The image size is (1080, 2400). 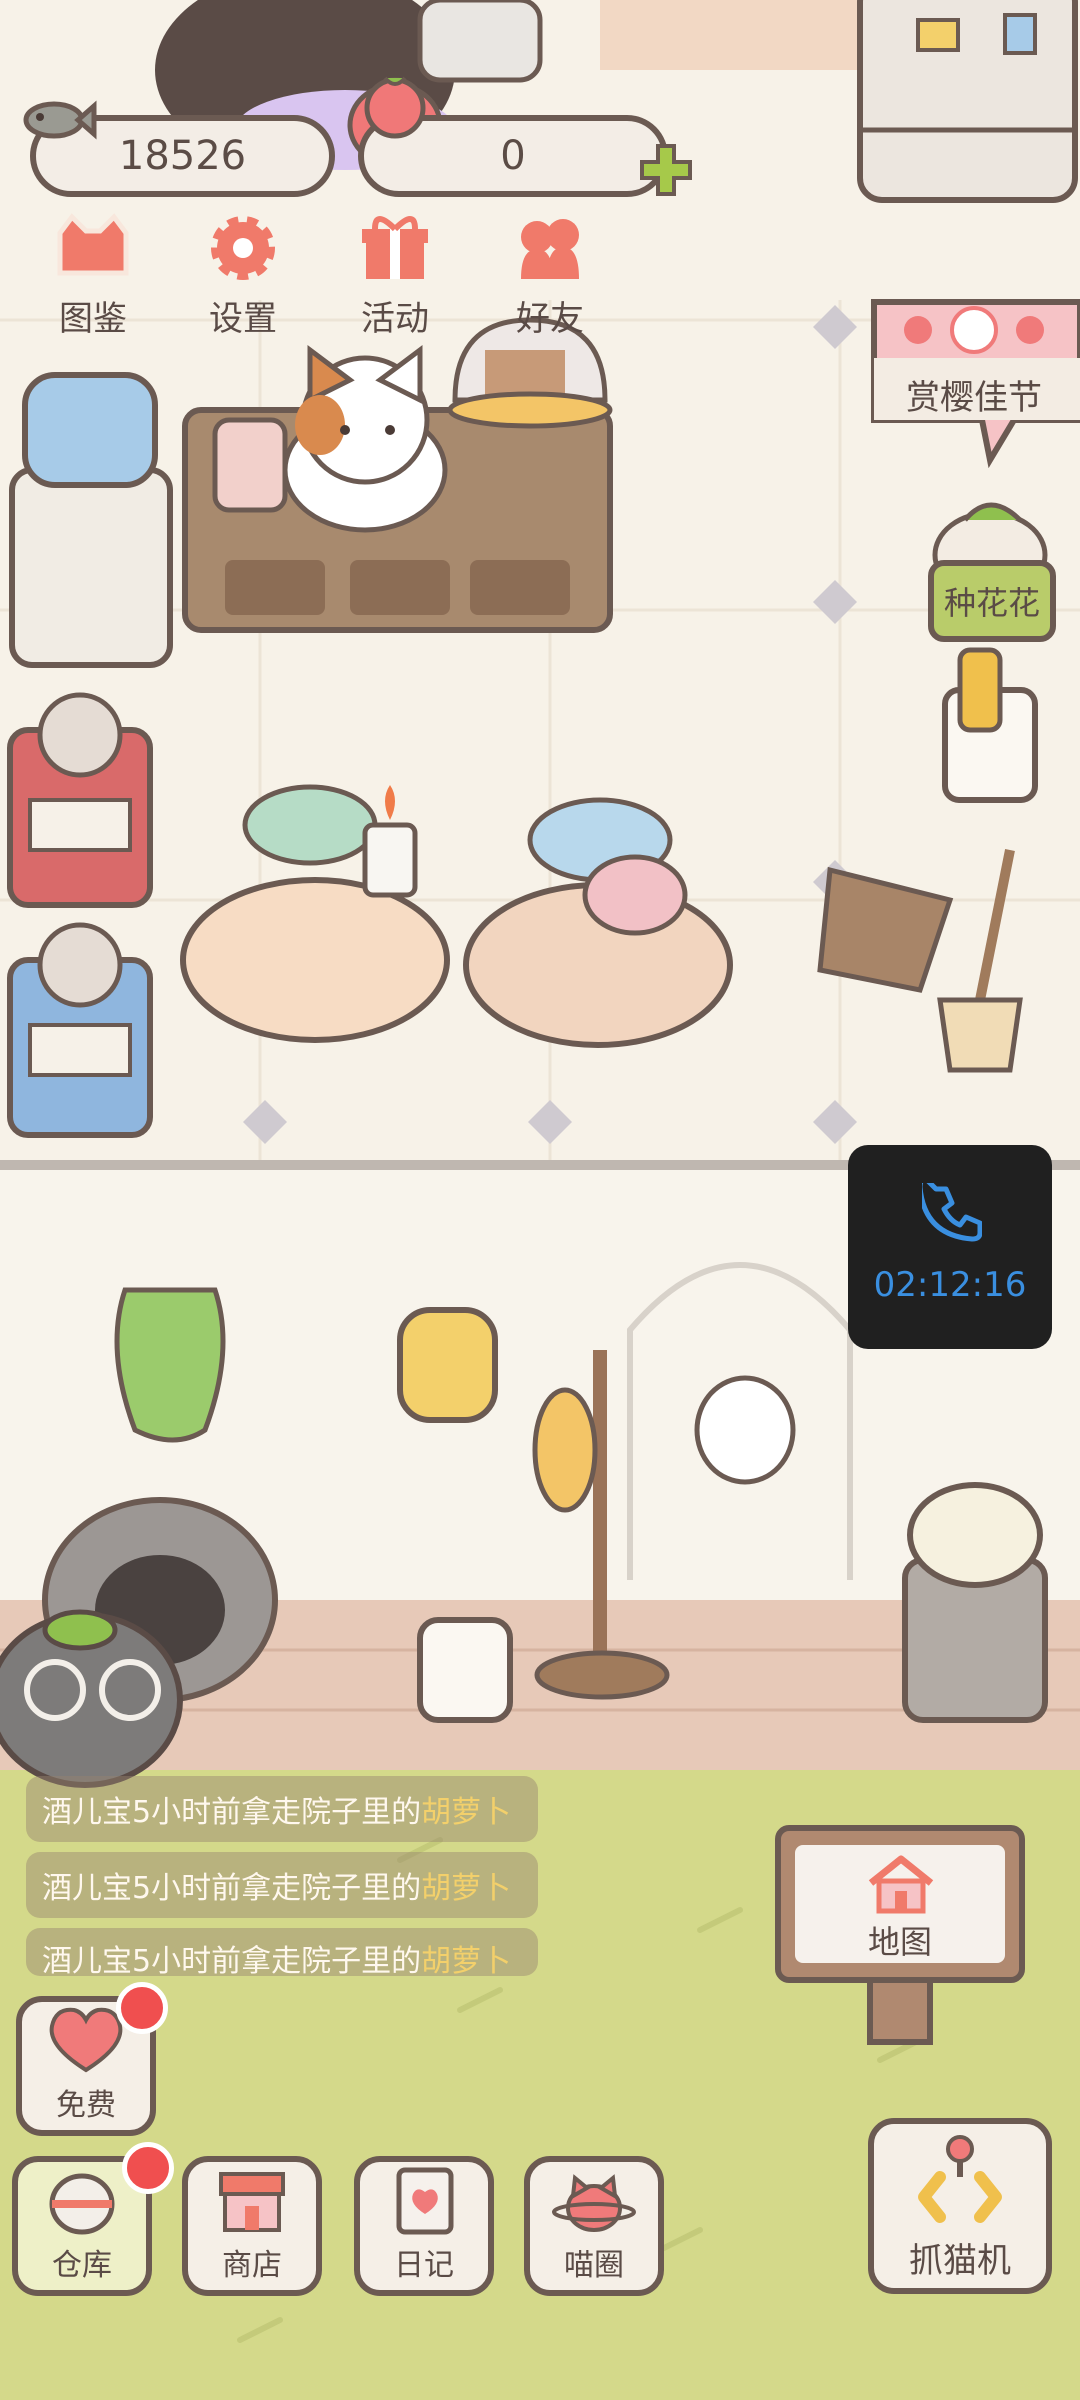 I want to click on coin-value: 18526, so click(x=182, y=156).